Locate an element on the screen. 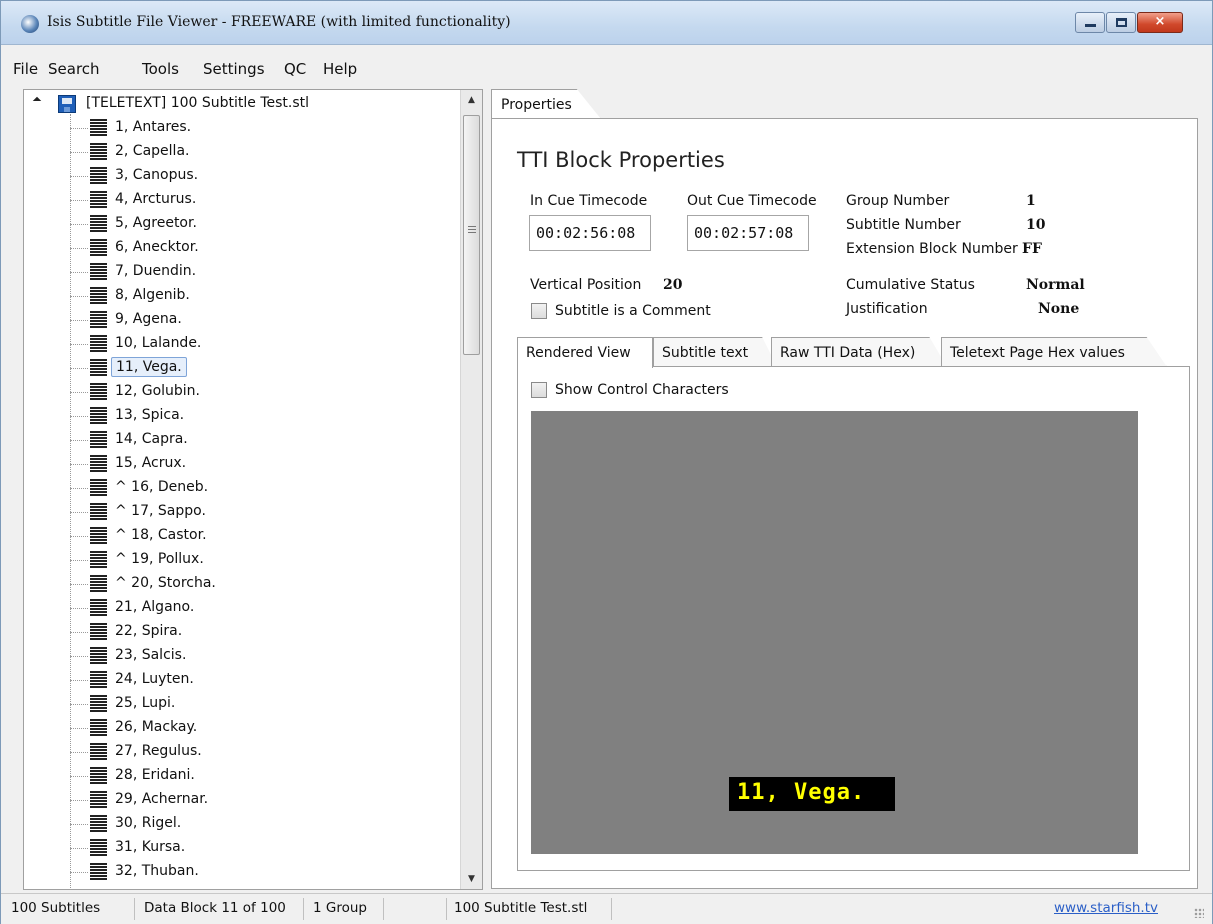  tab-raw-tti-data: Raw TTI Data (Hex) is located at coordinates (859, 352).